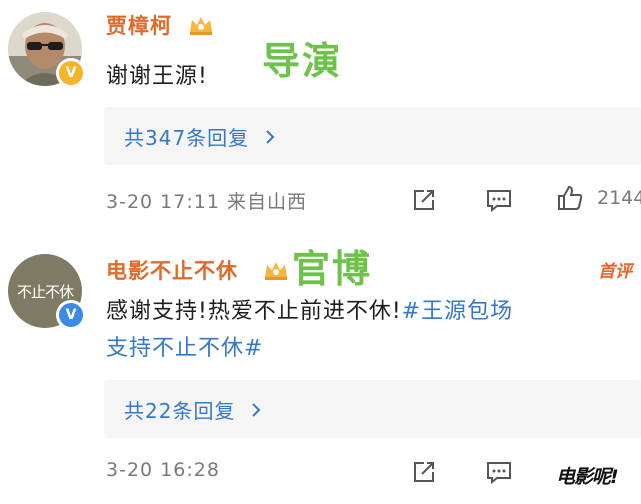  Describe the element at coordinates (332, 269) in the screenshot. I see `overlay-label: 官博` at that location.